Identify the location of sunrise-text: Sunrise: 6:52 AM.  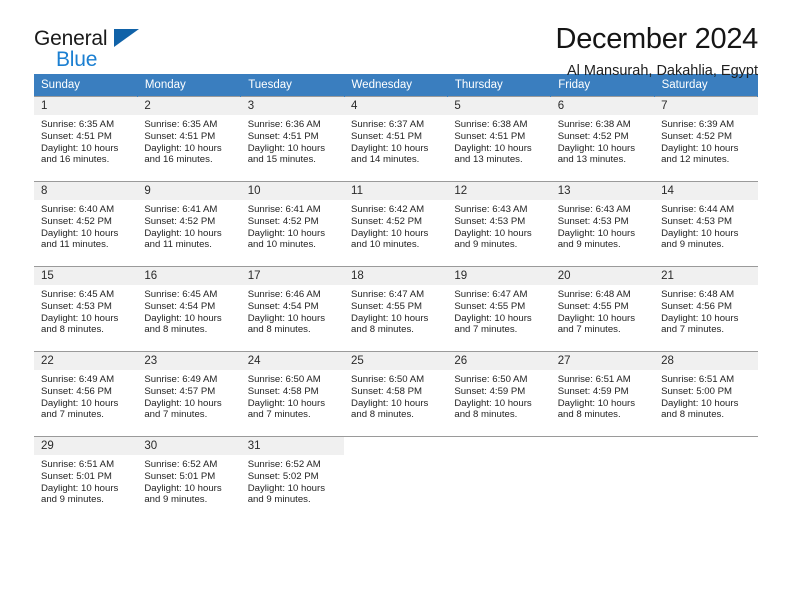
(181, 464).